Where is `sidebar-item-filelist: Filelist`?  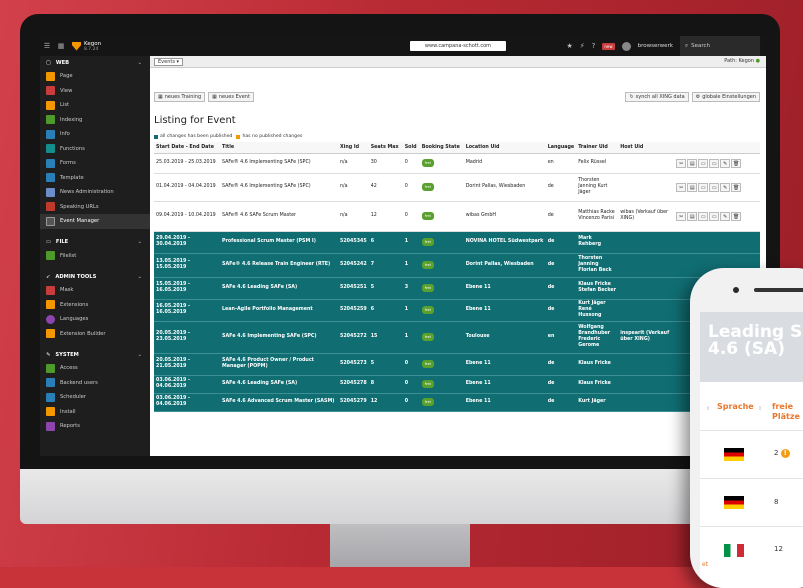 sidebar-item-filelist: Filelist is located at coordinates (95, 256).